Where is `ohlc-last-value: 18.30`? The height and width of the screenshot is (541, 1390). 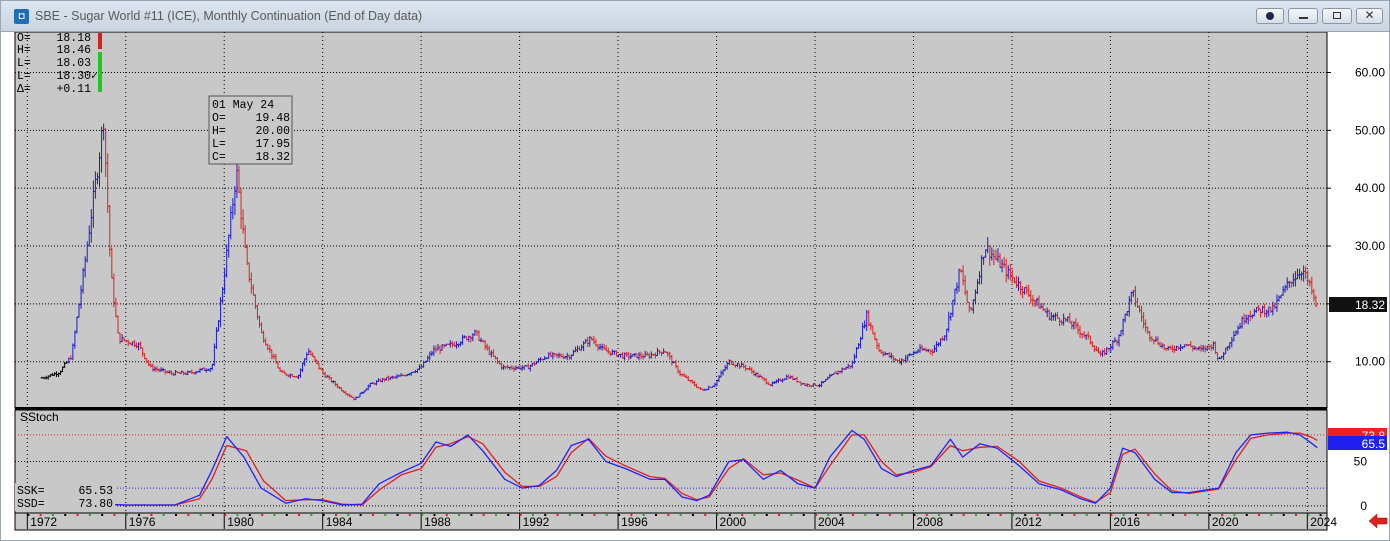 ohlc-last-value: 18.30 is located at coordinates (73, 76).